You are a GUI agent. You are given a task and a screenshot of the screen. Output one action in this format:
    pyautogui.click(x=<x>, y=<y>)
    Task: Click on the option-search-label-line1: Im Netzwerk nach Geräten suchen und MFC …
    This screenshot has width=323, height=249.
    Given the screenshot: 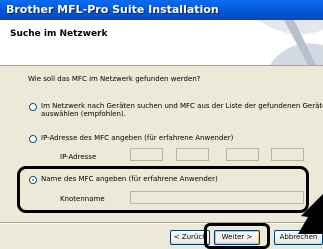 What is the action you would take?
    pyautogui.click(x=182, y=106)
    